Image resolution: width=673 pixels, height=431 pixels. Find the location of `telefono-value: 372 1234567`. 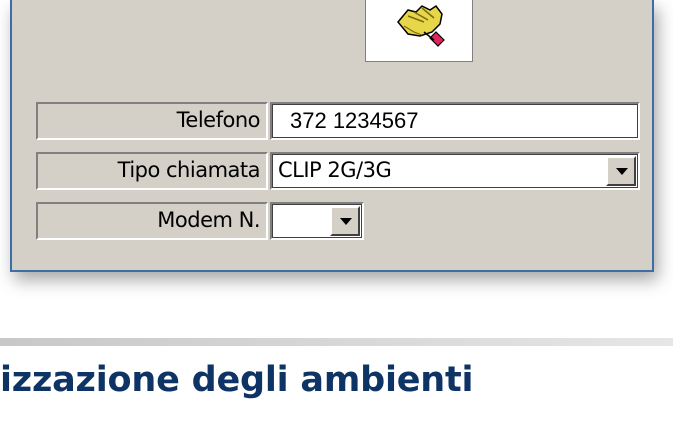

telefono-value: 372 1234567 is located at coordinates (354, 120).